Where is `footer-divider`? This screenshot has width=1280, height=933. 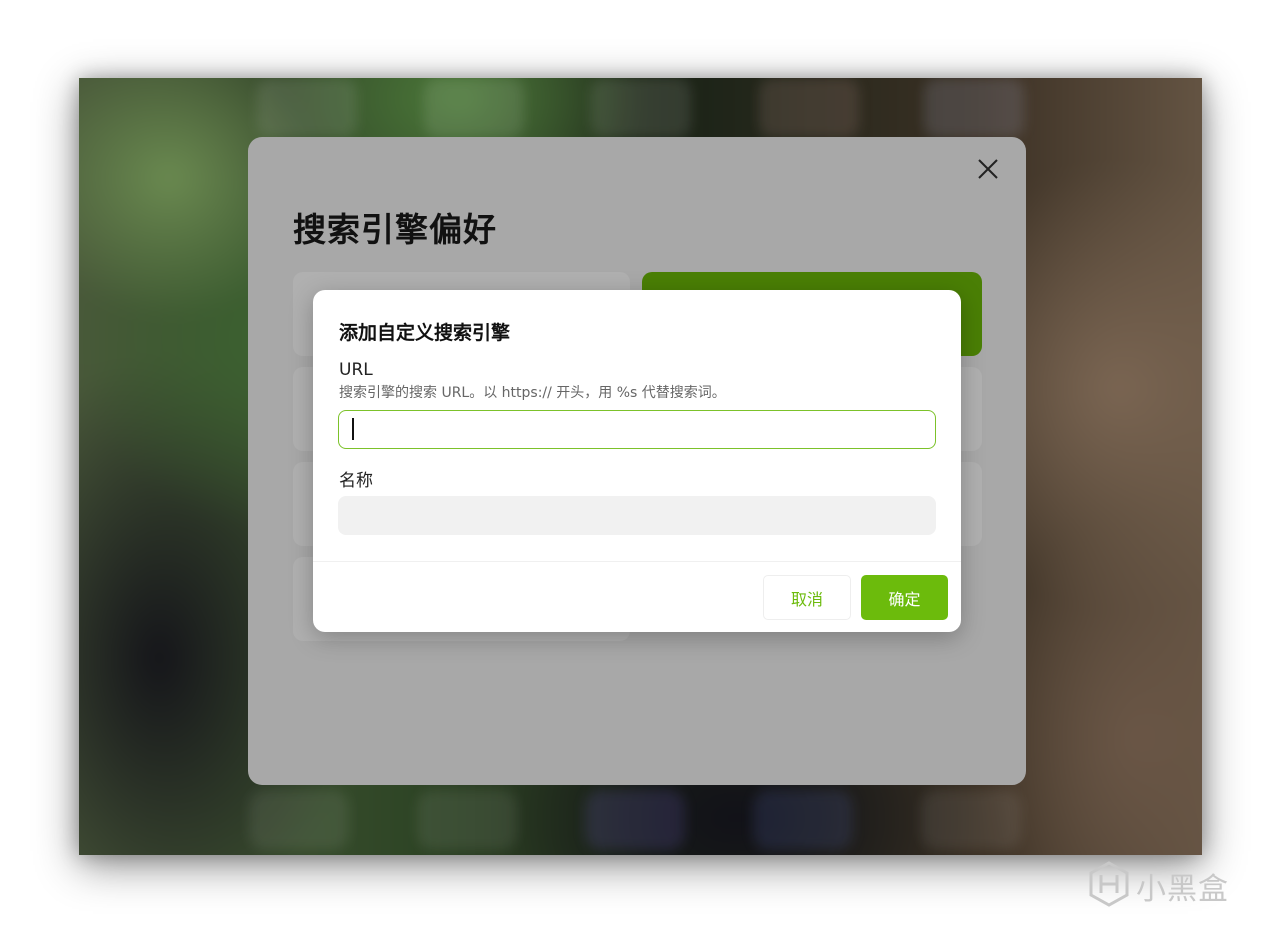
footer-divider is located at coordinates (637, 561).